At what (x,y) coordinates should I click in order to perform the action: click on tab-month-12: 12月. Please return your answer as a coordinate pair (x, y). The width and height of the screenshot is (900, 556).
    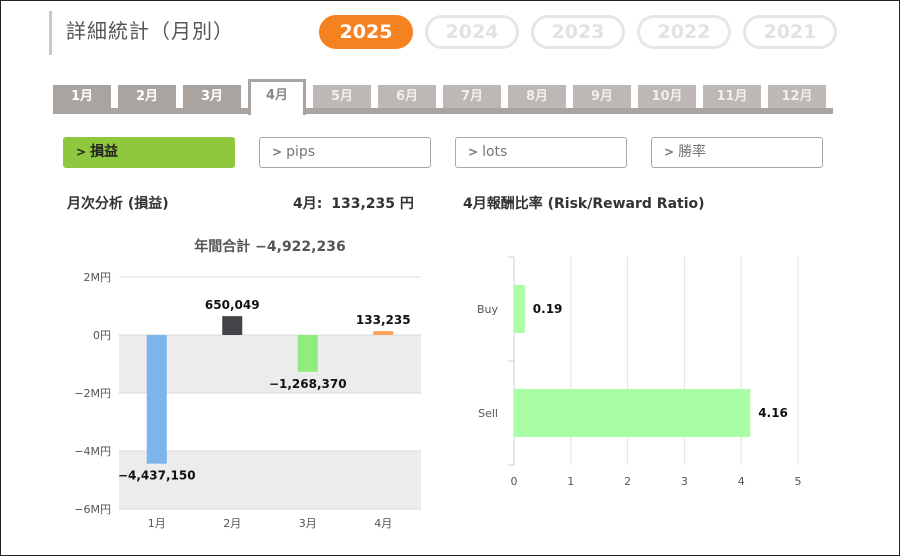
    Looking at the image, I should click on (797, 96).